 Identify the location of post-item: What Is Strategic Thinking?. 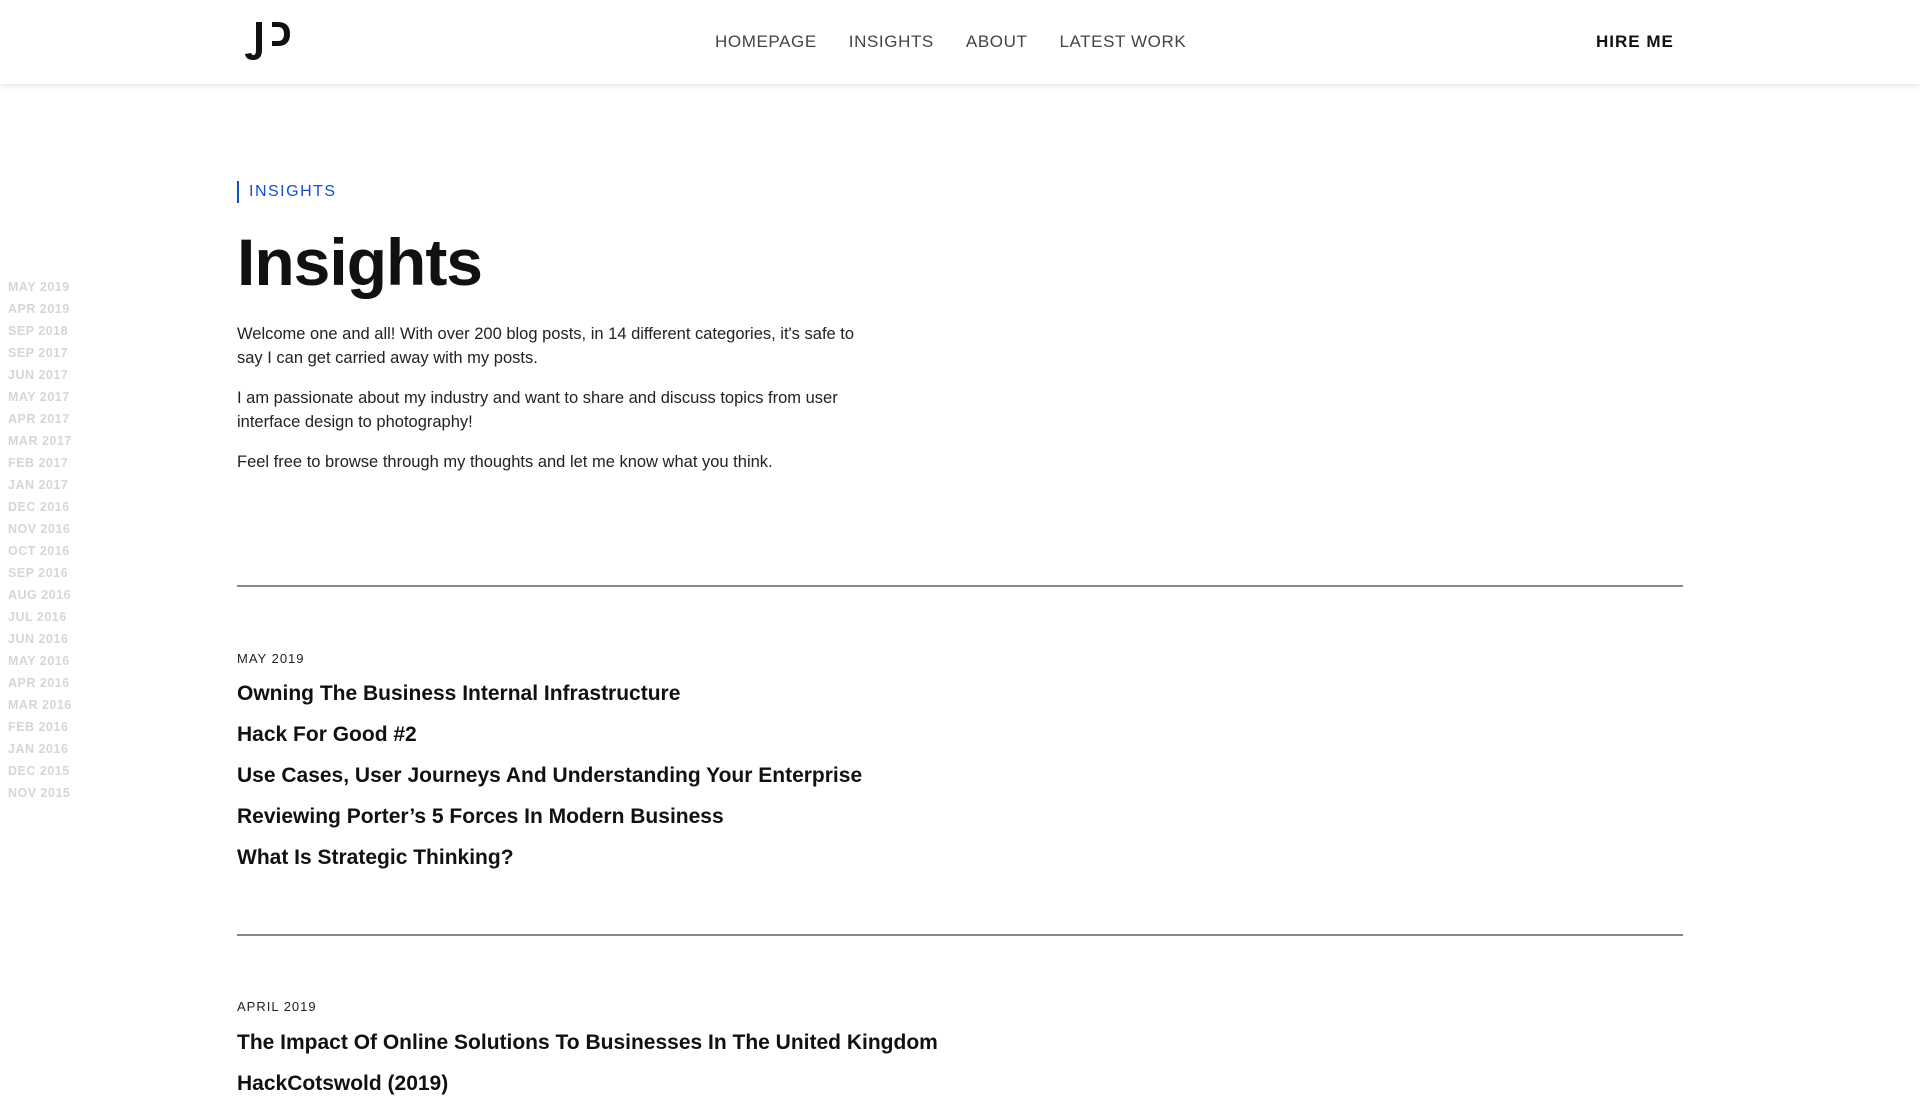
(549, 863).